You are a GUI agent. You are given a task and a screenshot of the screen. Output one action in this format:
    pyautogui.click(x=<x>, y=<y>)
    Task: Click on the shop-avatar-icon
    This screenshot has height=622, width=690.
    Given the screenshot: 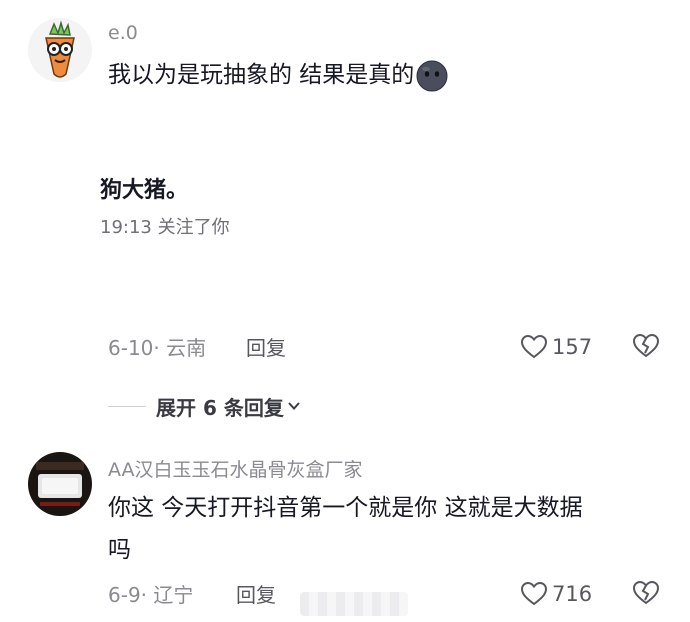 What is the action you would take?
    pyautogui.click(x=60, y=484)
    